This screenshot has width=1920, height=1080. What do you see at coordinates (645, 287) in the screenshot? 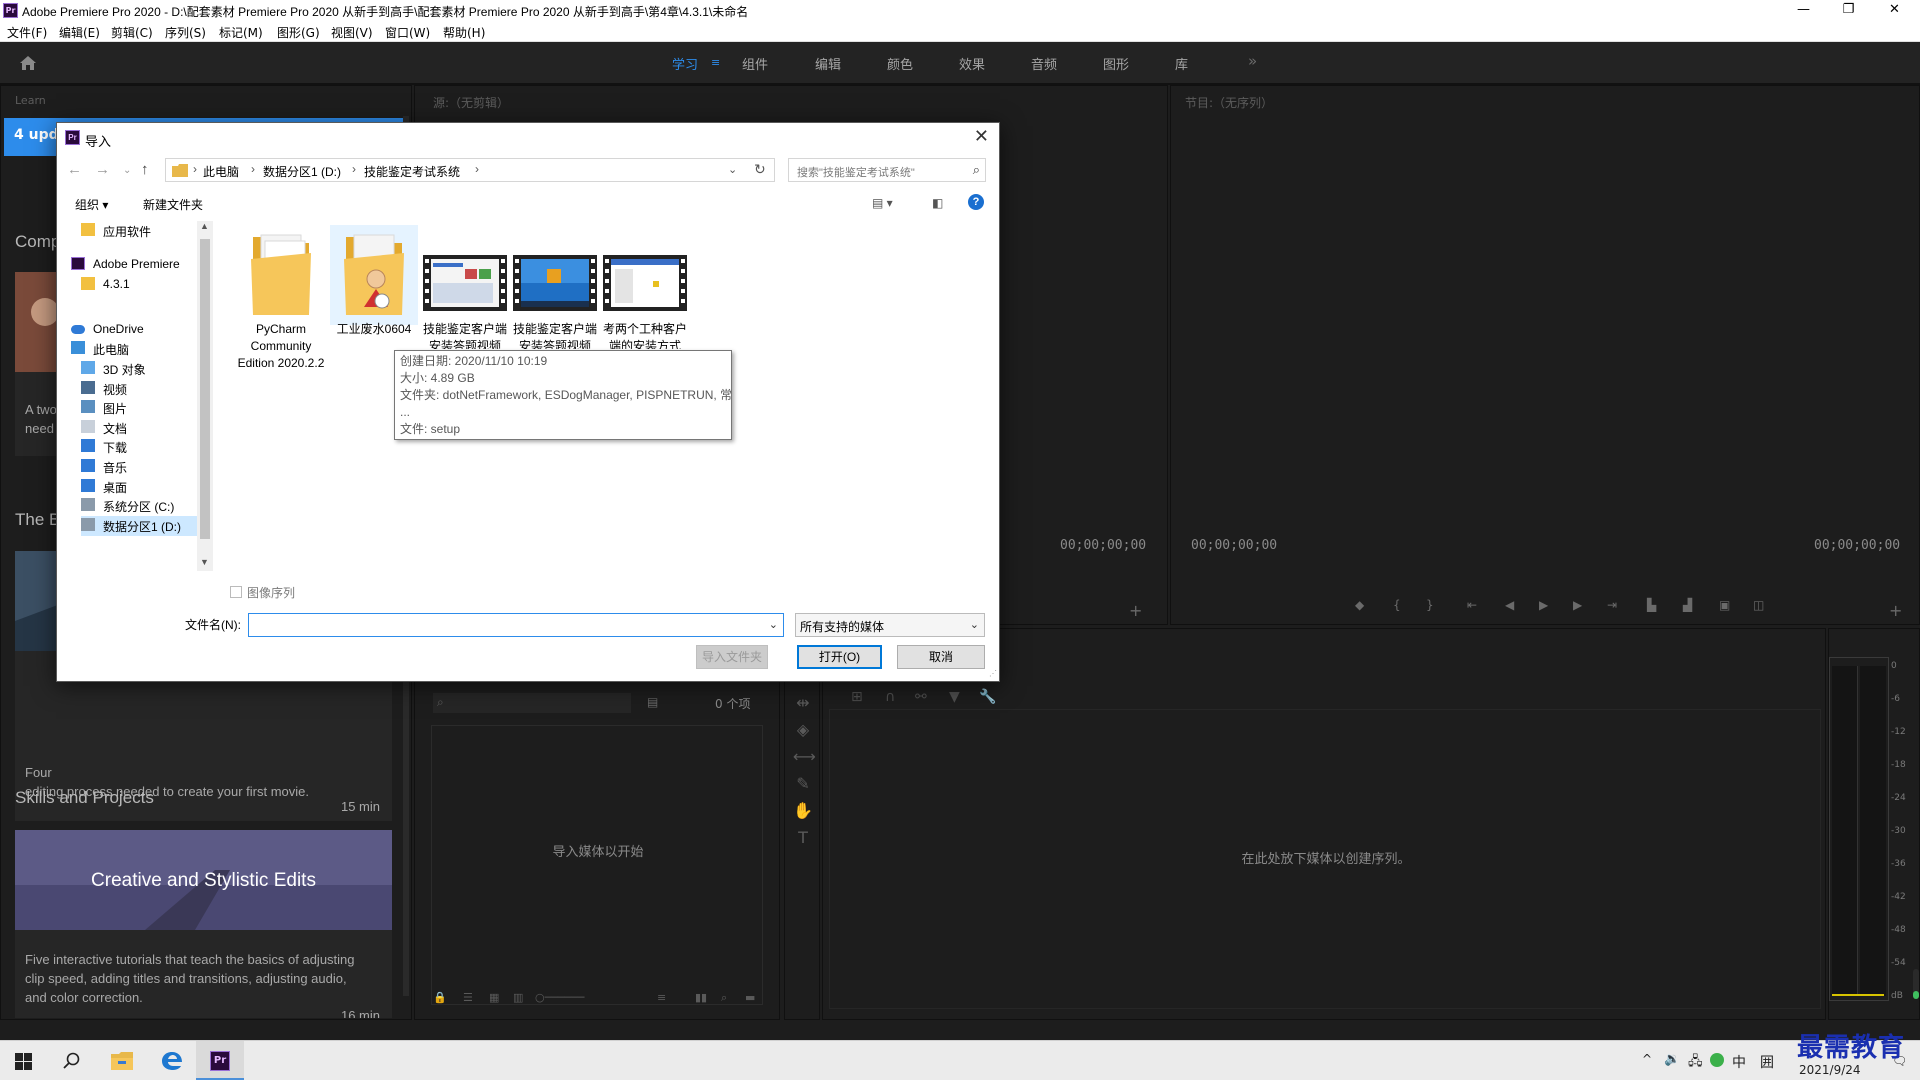
I see `file-item: 考两个工种客户端的安装方式` at bounding box center [645, 287].